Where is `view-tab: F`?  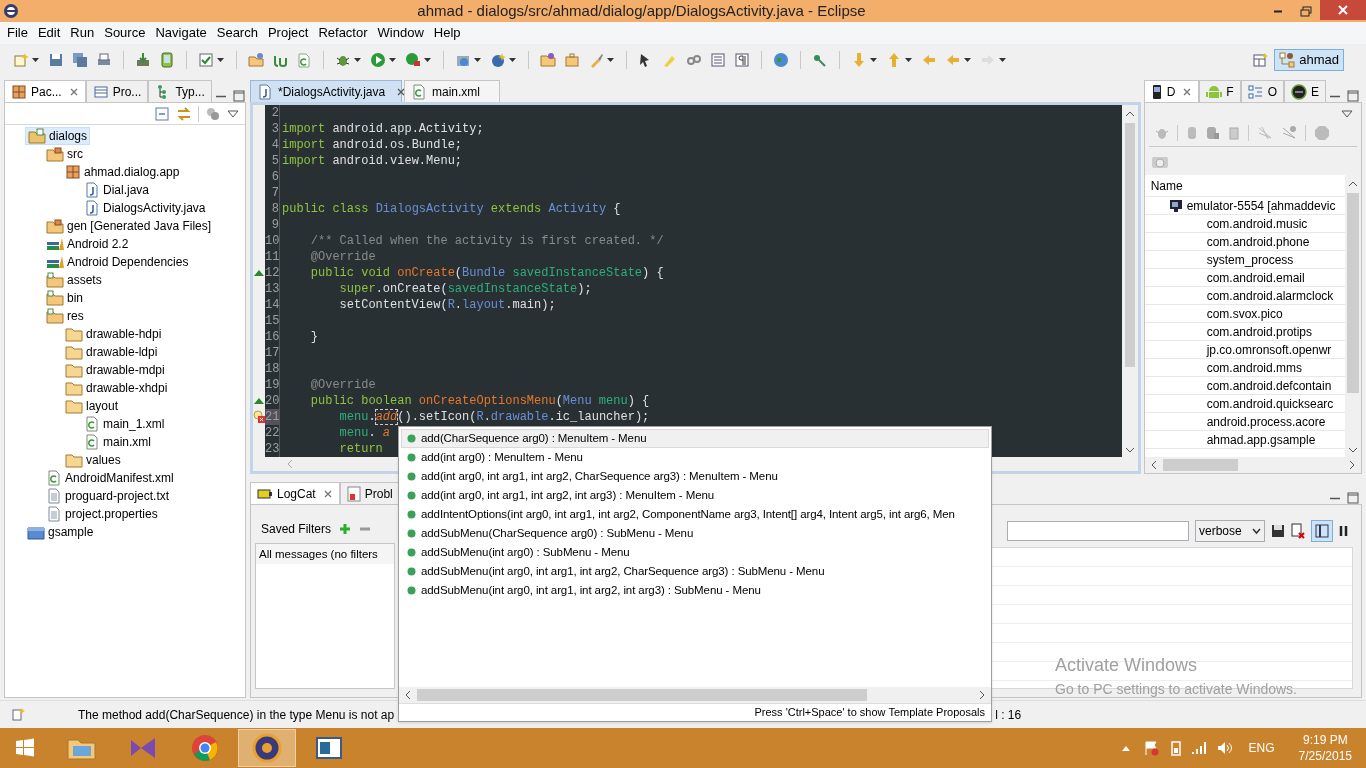 view-tab: F is located at coordinates (1220, 91).